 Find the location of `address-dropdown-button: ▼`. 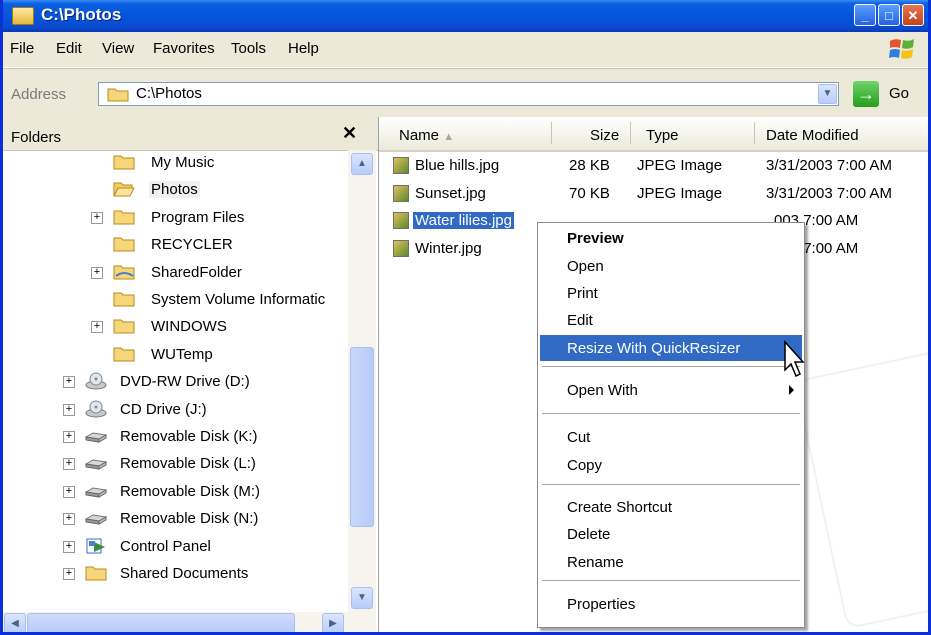

address-dropdown-button: ▼ is located at coordinates (827, 94).